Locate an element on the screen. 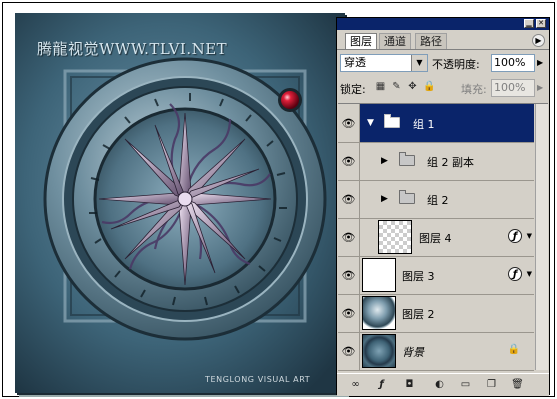 The height and width of the screenshot is (399, 557). adjustment-icon: ◐ is located at coordinates (439, 384).